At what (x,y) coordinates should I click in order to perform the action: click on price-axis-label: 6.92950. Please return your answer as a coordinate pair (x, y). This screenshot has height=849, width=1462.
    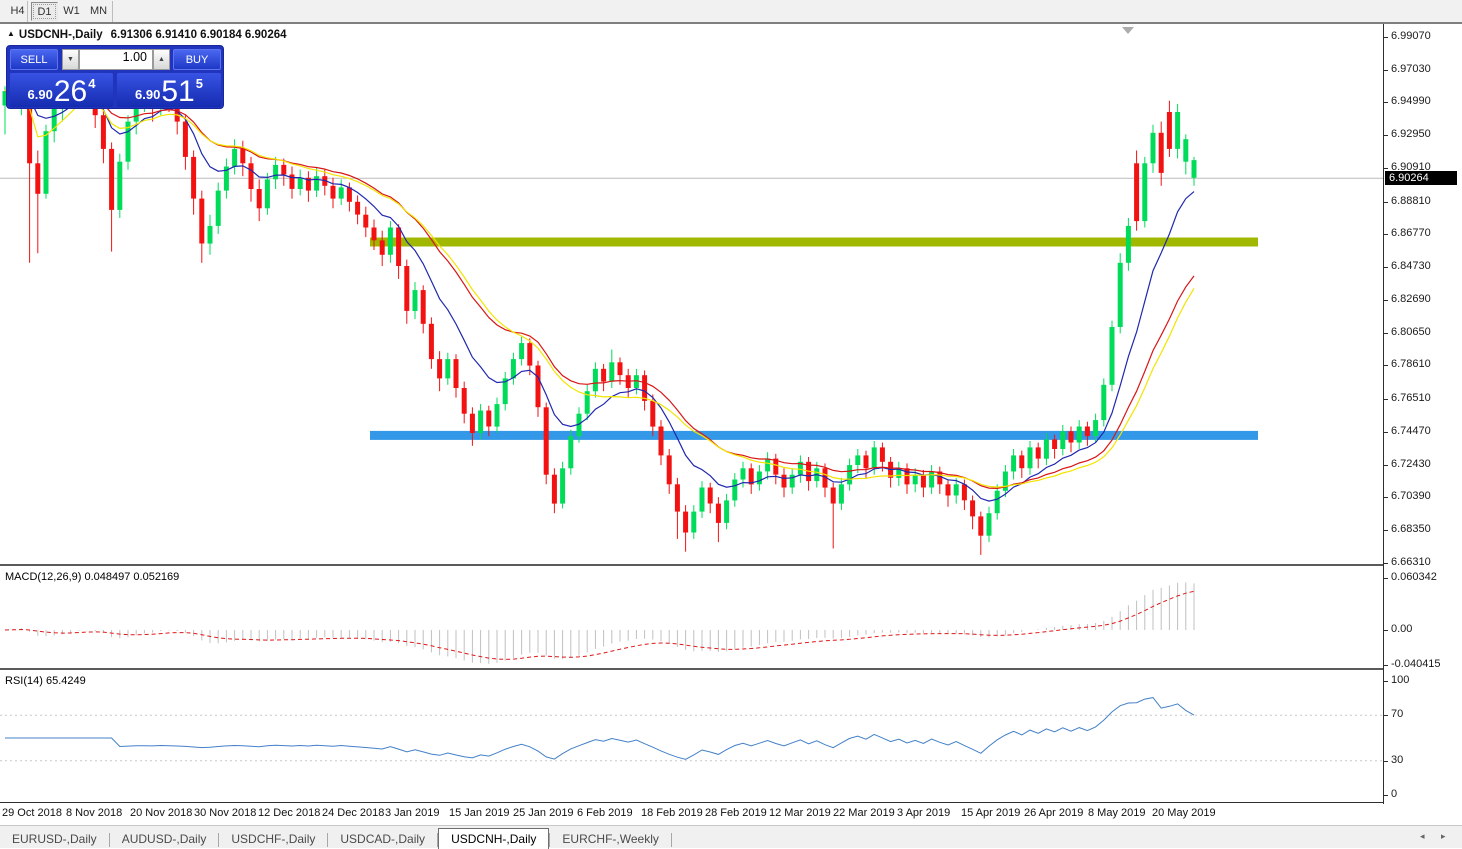
    Looking at the image, I should click on (1411, 134).